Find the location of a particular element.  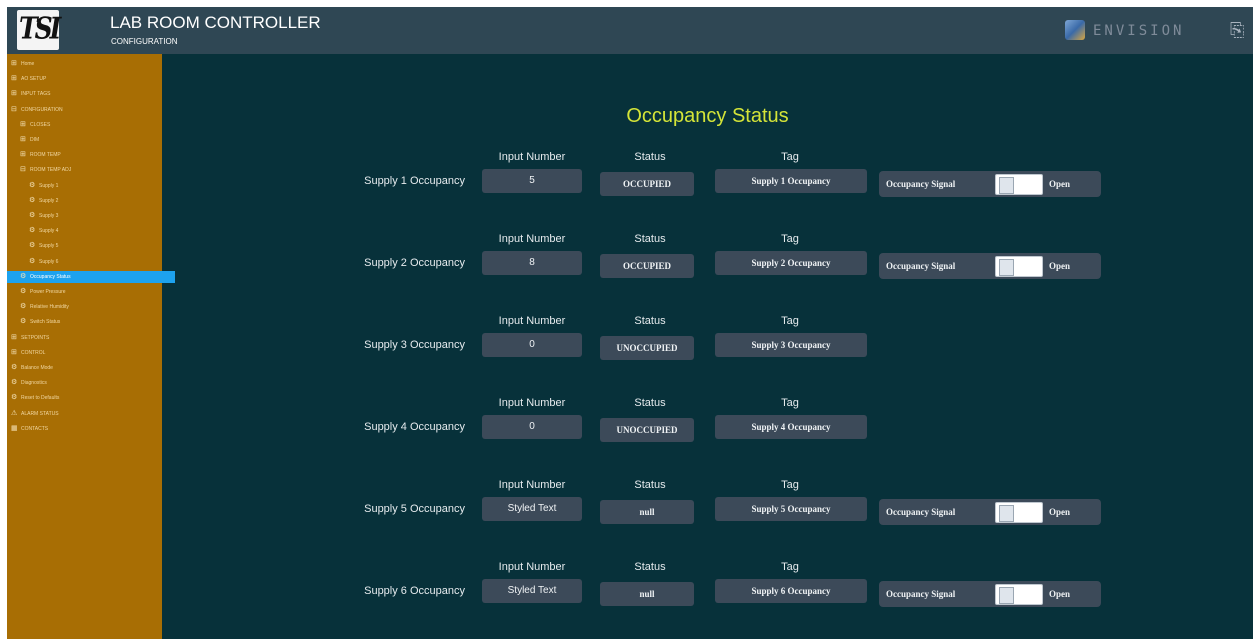

sidebar-item: ⊞ ROOM TEMP is located at coordinates (40, 155).